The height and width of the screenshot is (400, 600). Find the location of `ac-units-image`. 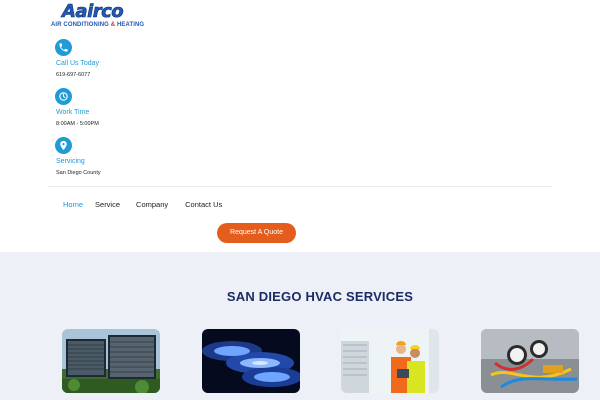

ac-units-image is located at coordinates (111, 361).